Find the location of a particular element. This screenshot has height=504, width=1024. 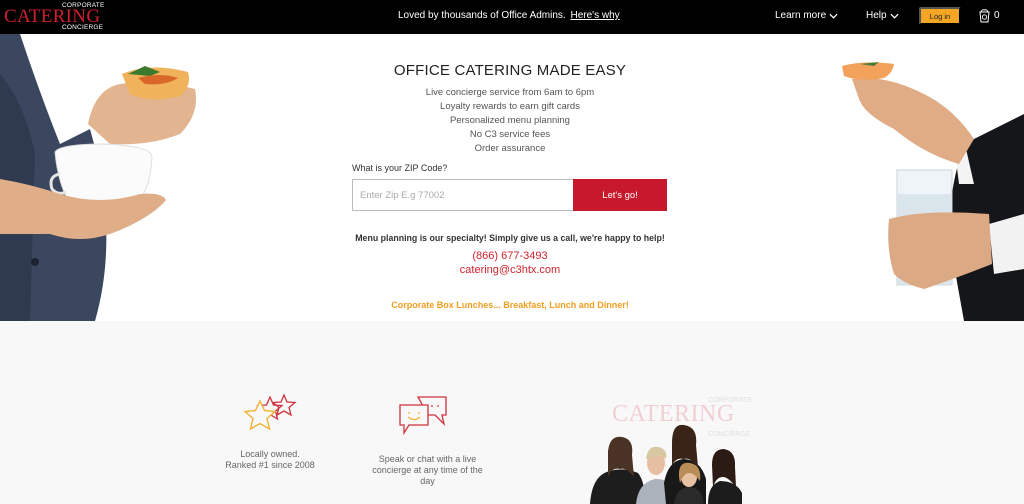

cart-count: 0 is located at coordinates (997, 15).